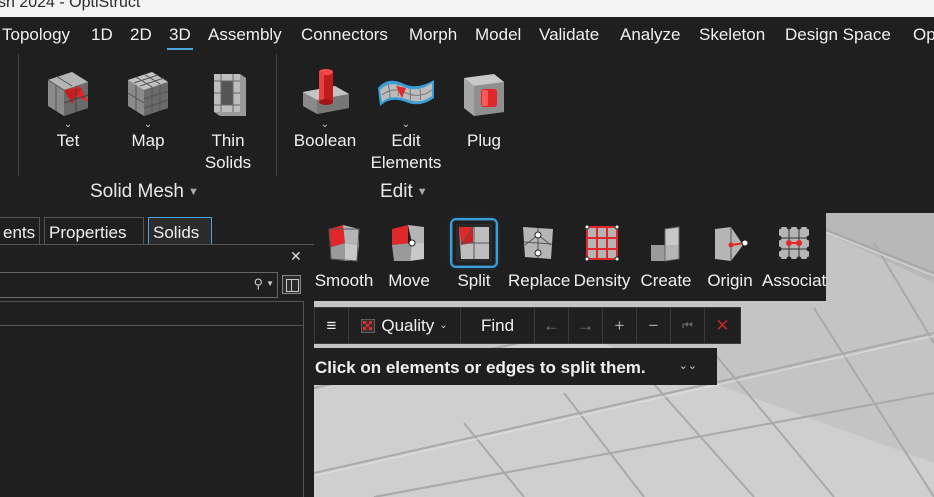 The height and width of the screenshot is (497, 934). What do you see at coordinates (666, 280) in the screenshot?
I see `create-label: Create` at bounding box center [666, 280].